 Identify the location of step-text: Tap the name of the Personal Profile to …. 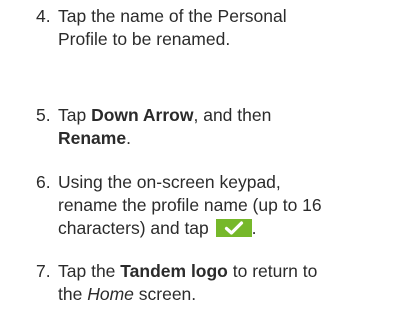
(223, 28).